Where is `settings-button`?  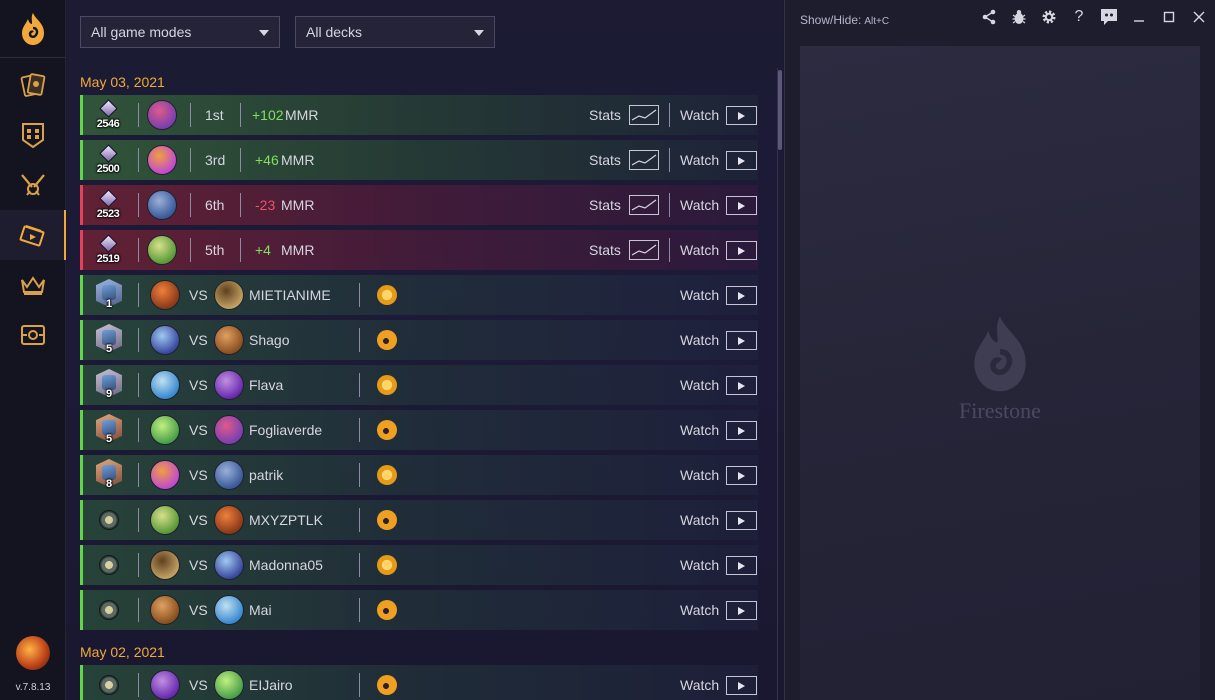
settings-button is located at coordinates (1049, 17).